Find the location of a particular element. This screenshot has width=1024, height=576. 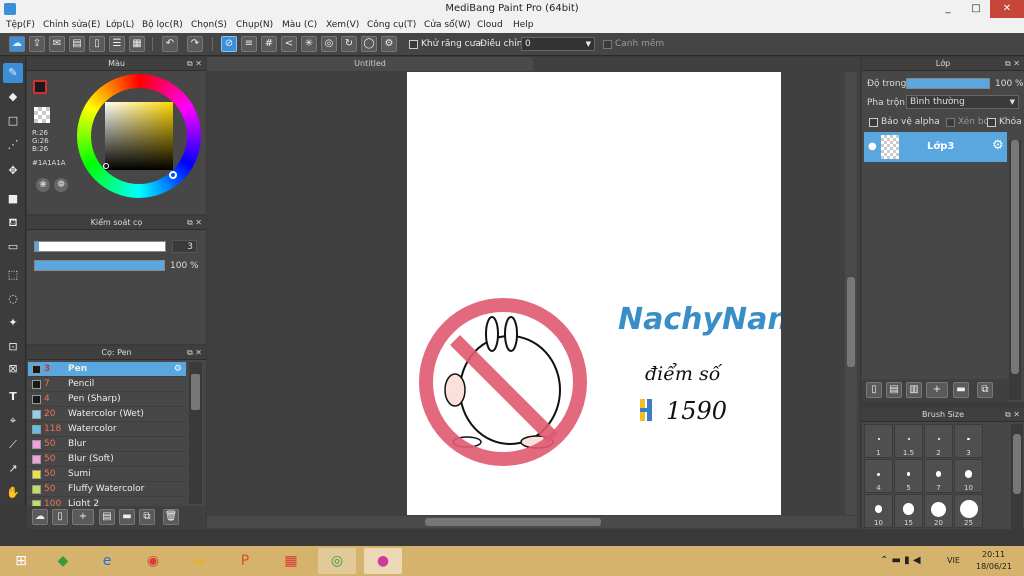

brush-list-item: 4 Pen (Sharp) is located at coordinates (107, 399).